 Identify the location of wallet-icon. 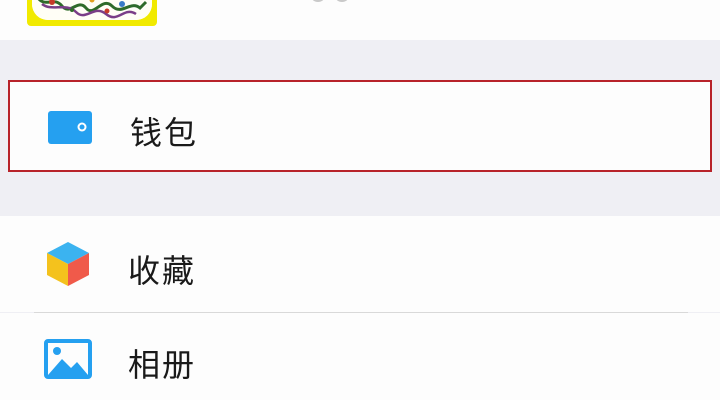
(70, 126).